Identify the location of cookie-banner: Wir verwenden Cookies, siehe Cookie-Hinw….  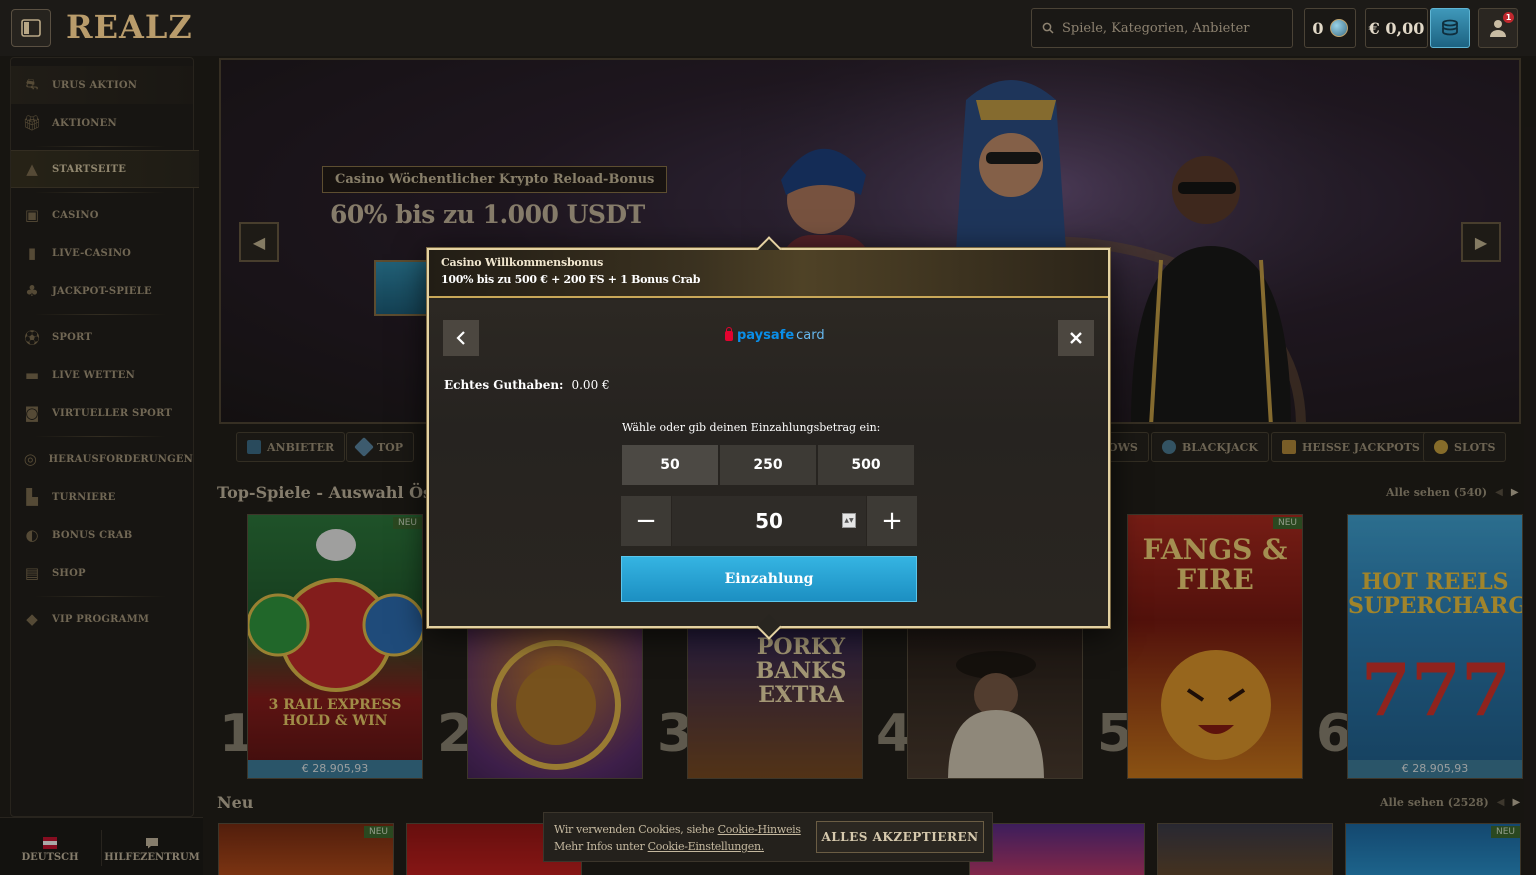
(768, 837).